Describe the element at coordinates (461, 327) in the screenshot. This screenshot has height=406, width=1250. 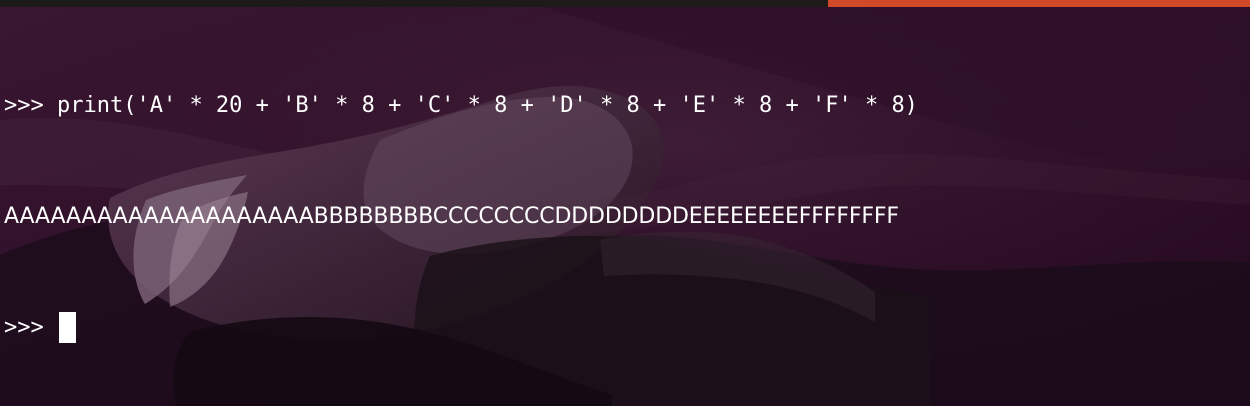
I see `active-prompt-line: >>>` at that location.